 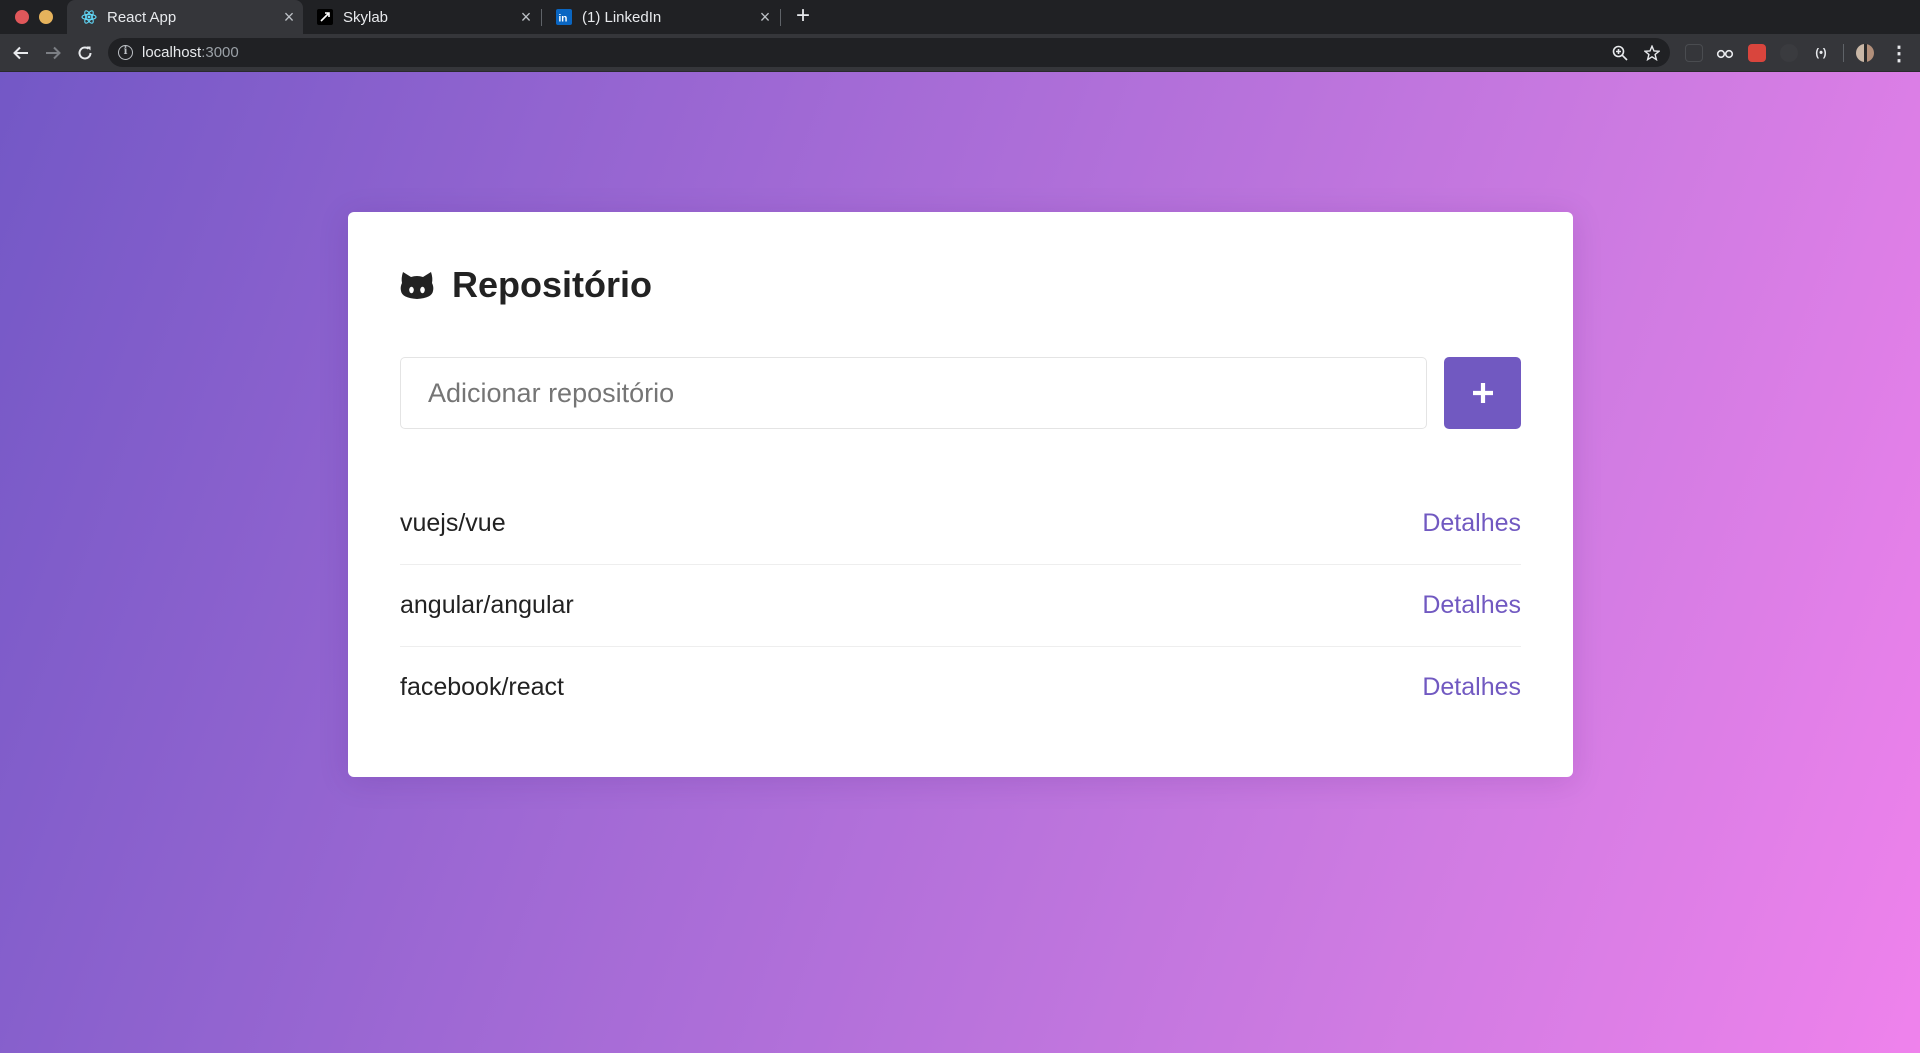 I want to click on repository-name: vuejs/vue, so click(x=453, y=522).